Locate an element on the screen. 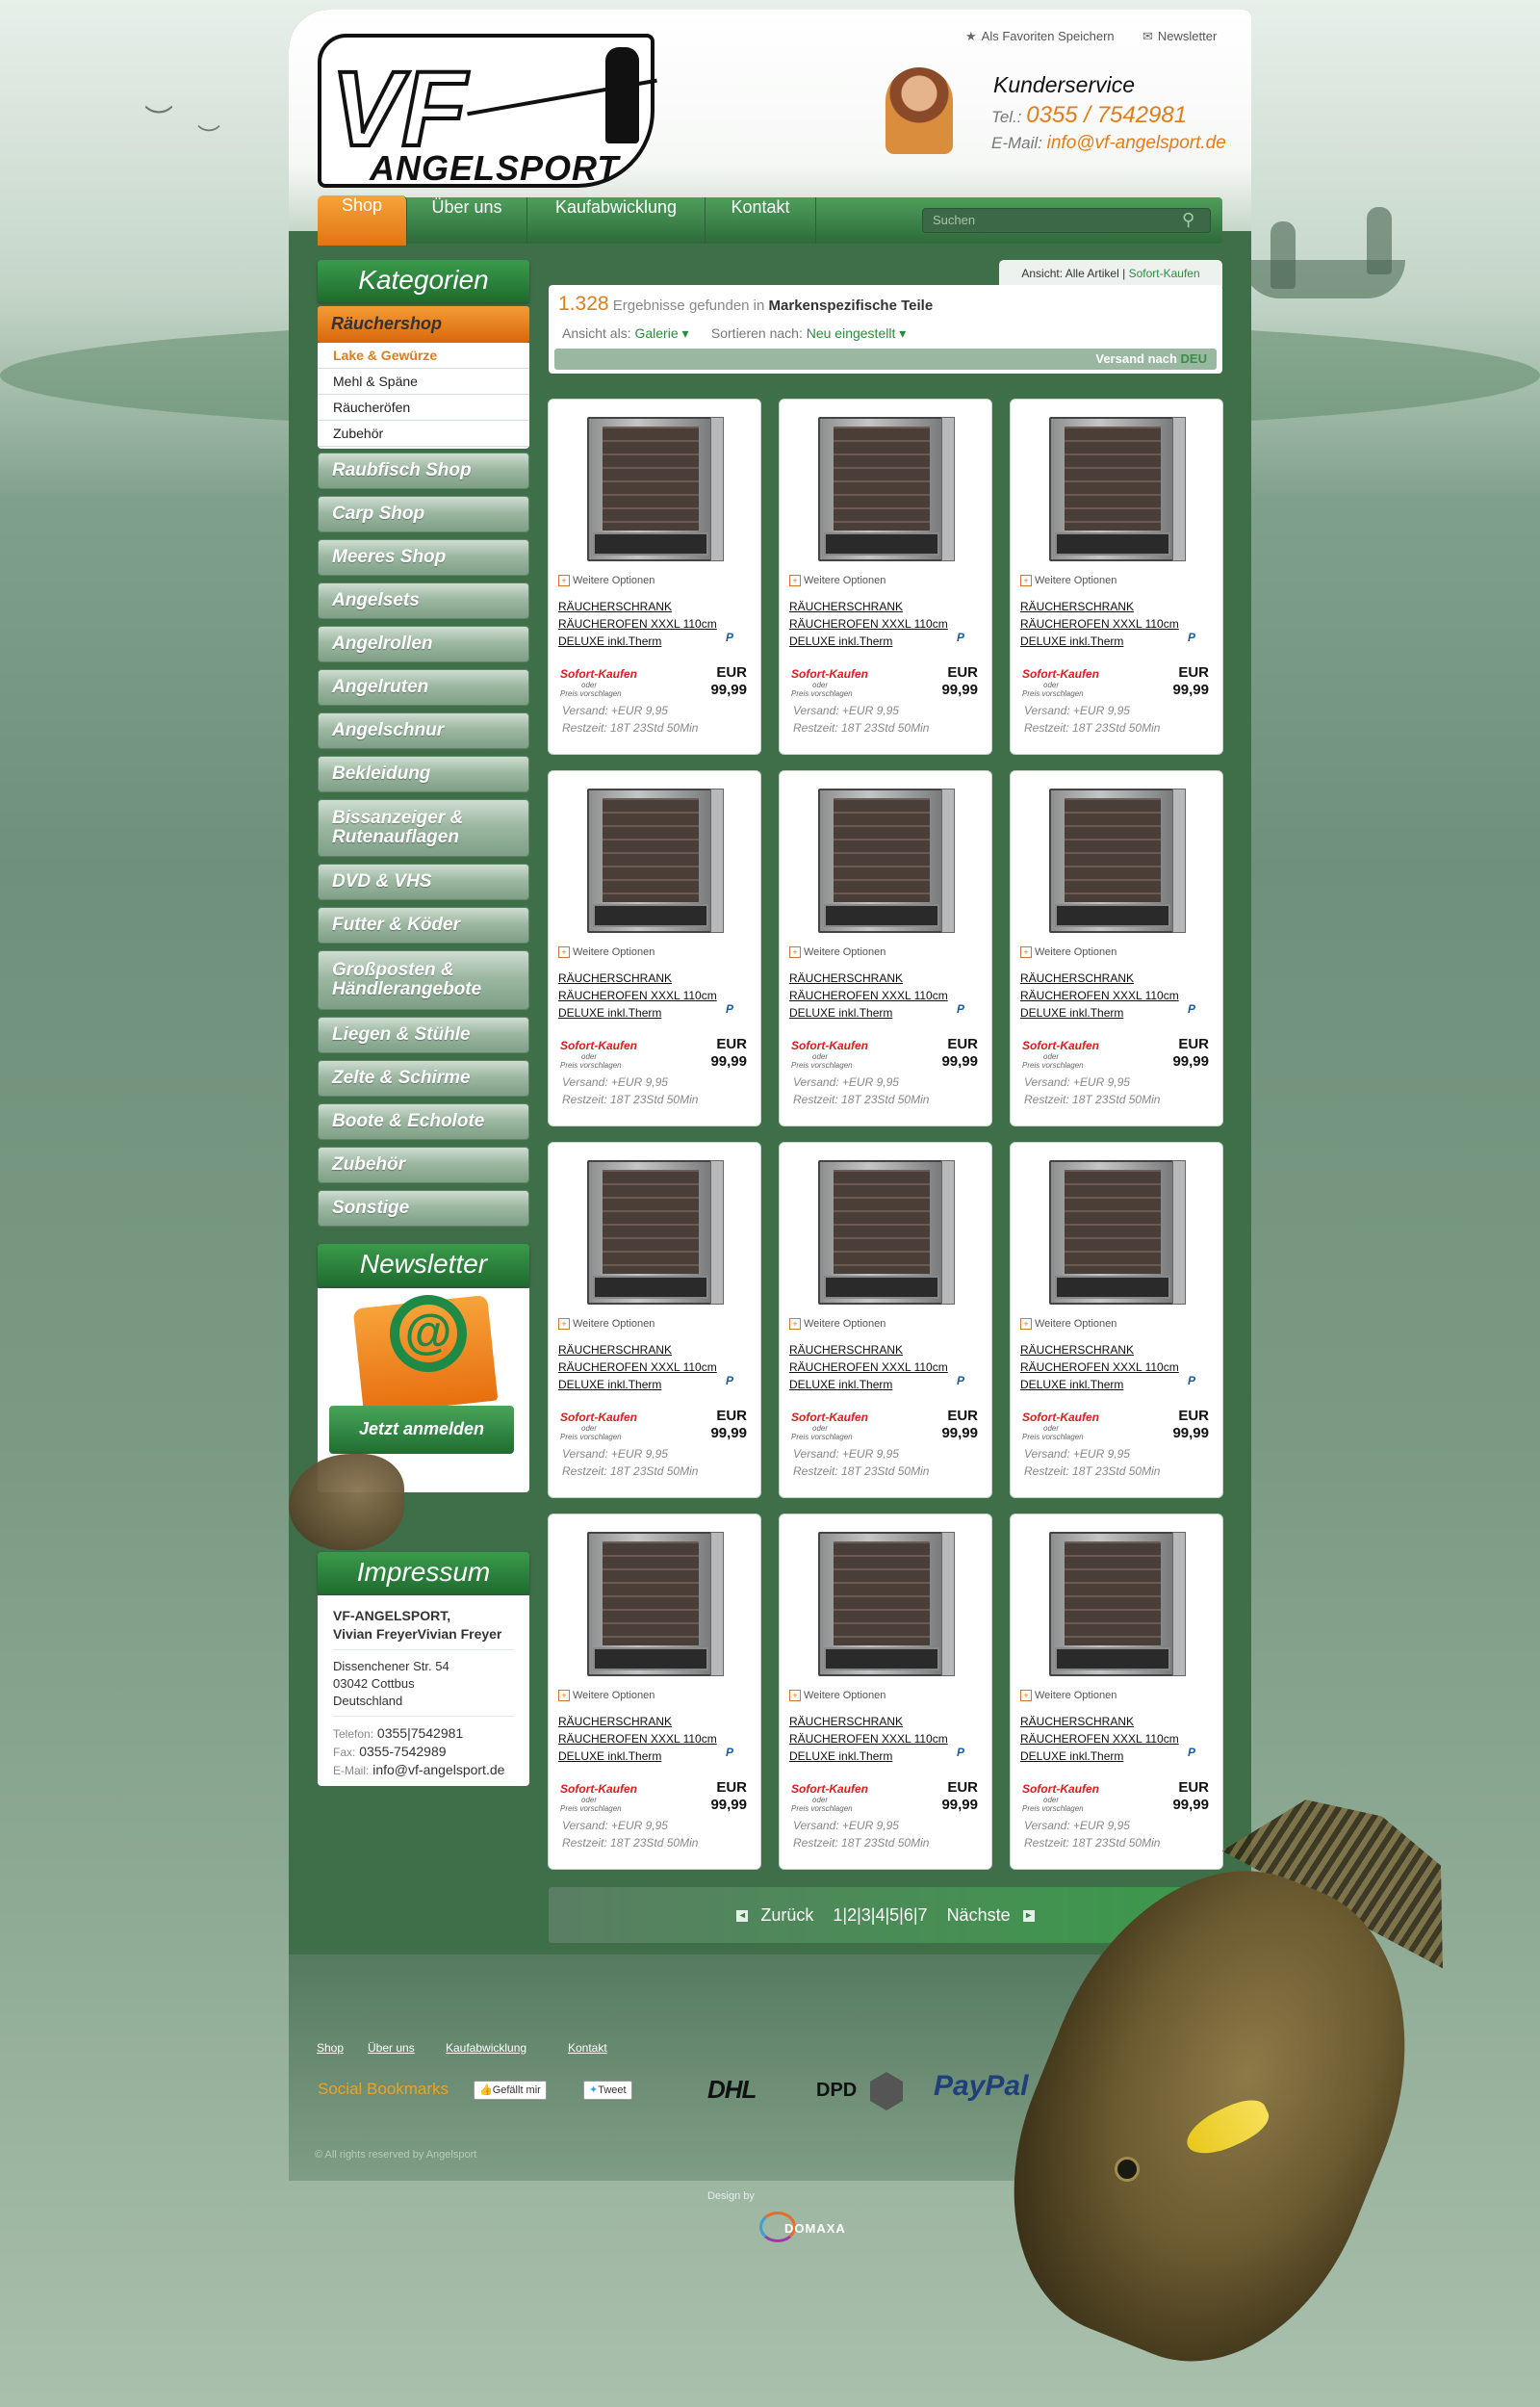 This screenshot has height=2407, width=1540. site-logo: VF ANGELSPORT is located at coordinates (487, 111).